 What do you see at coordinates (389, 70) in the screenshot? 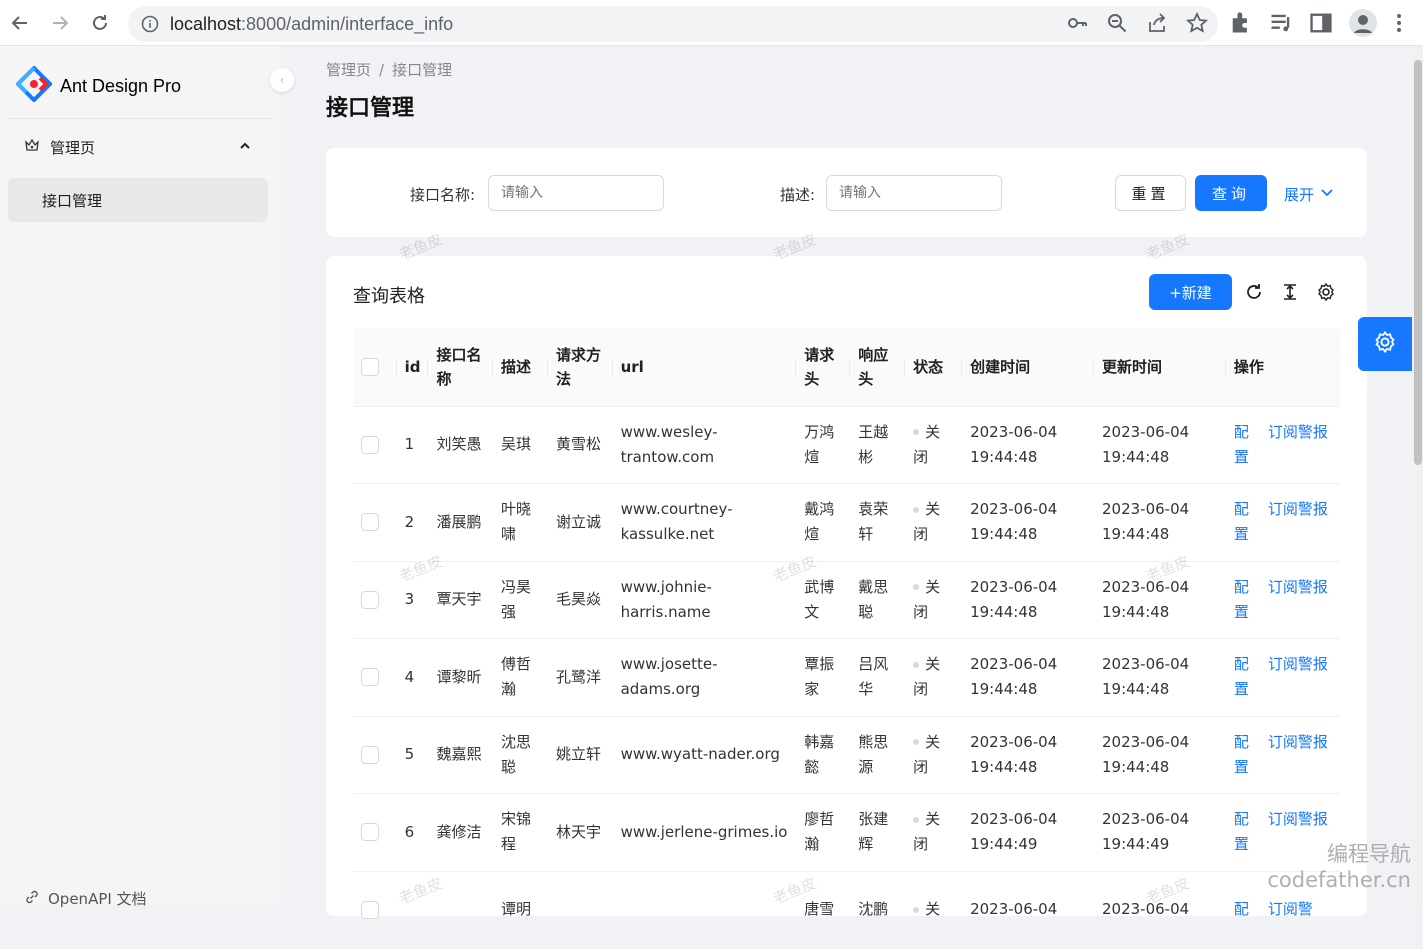
I see `breadcrumb: 管理页 / 接口管理` at bounding box center [389, 70].